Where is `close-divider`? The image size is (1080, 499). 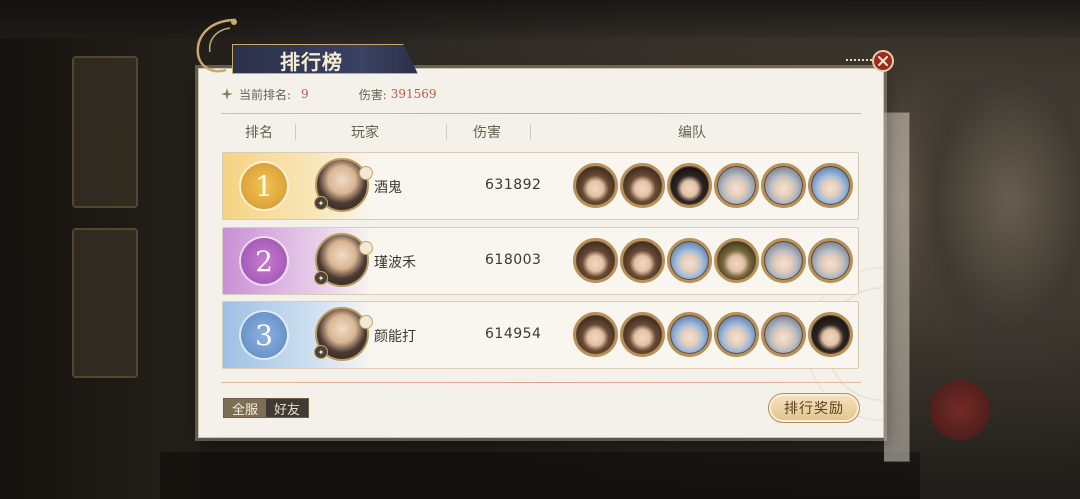
close-divider is located at coordinates (859, 60).